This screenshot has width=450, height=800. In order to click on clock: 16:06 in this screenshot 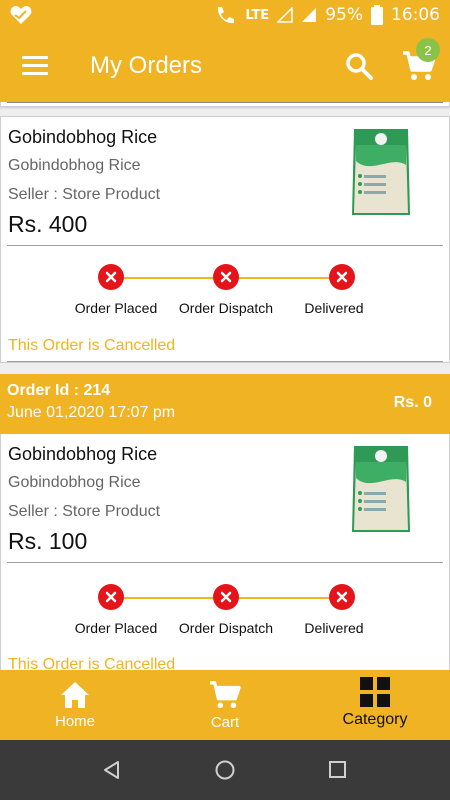, I will do `click(415, 15)`.